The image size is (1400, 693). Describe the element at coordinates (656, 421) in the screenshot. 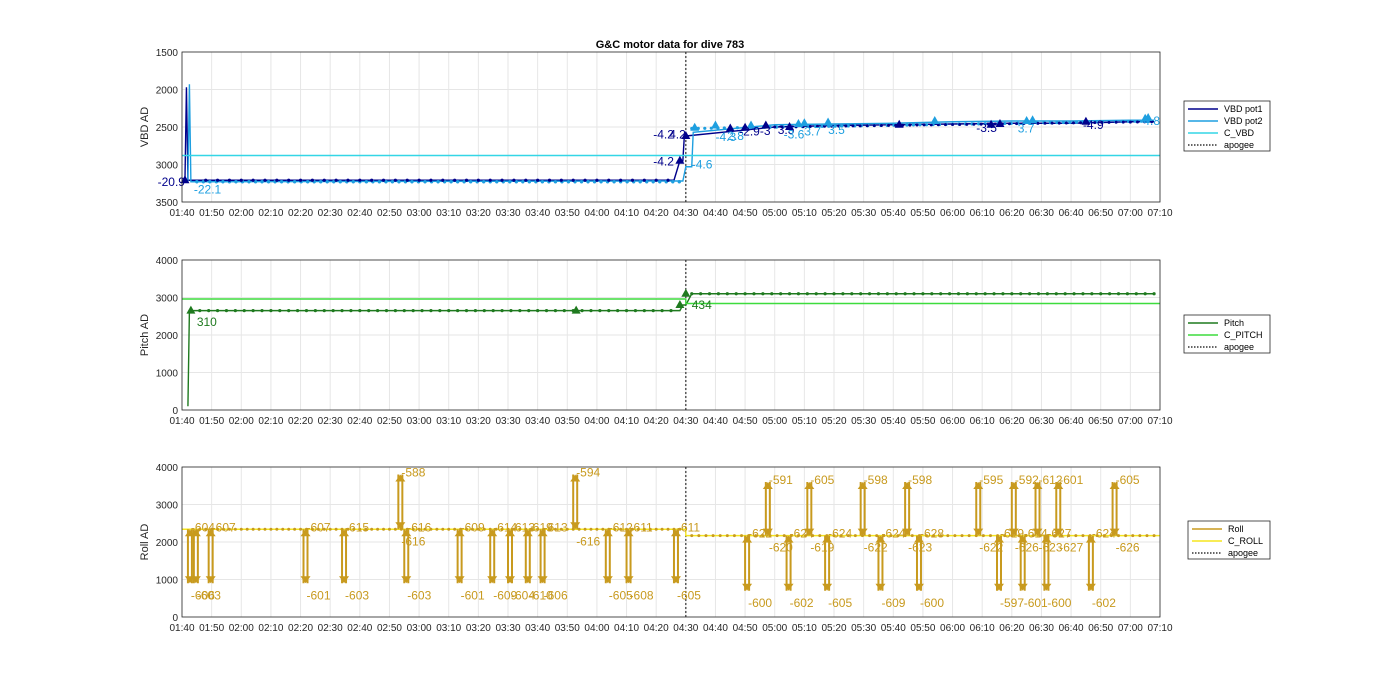

I see `x-tick-label: 04:20` at that location.